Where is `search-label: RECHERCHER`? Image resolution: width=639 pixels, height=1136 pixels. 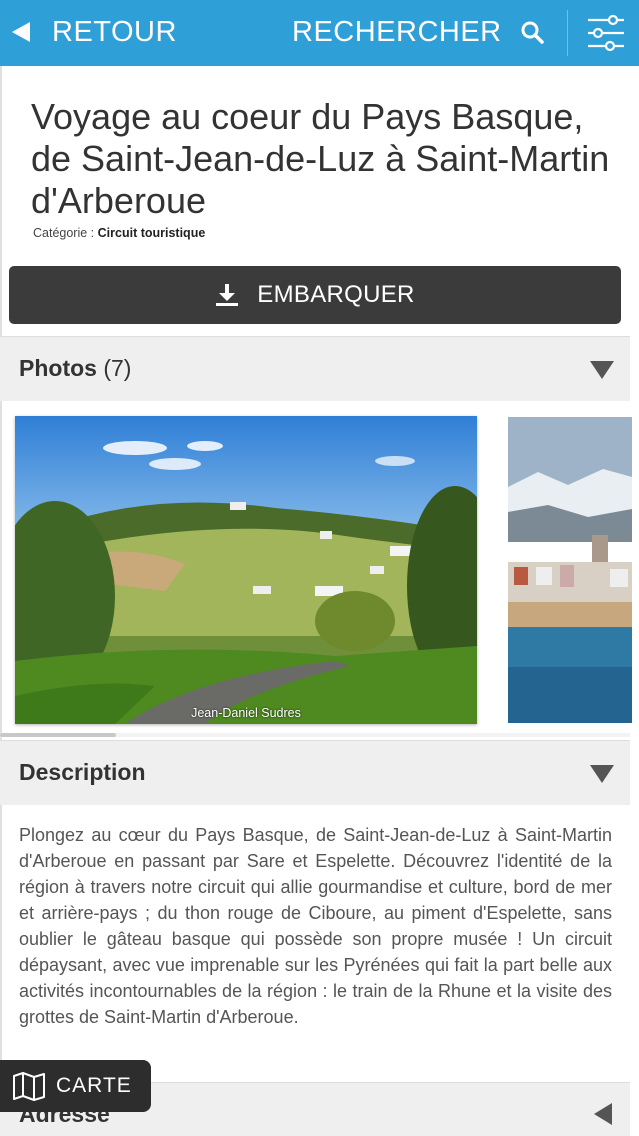 search-label: RECHERCHER is located at coordinates (397, 31).